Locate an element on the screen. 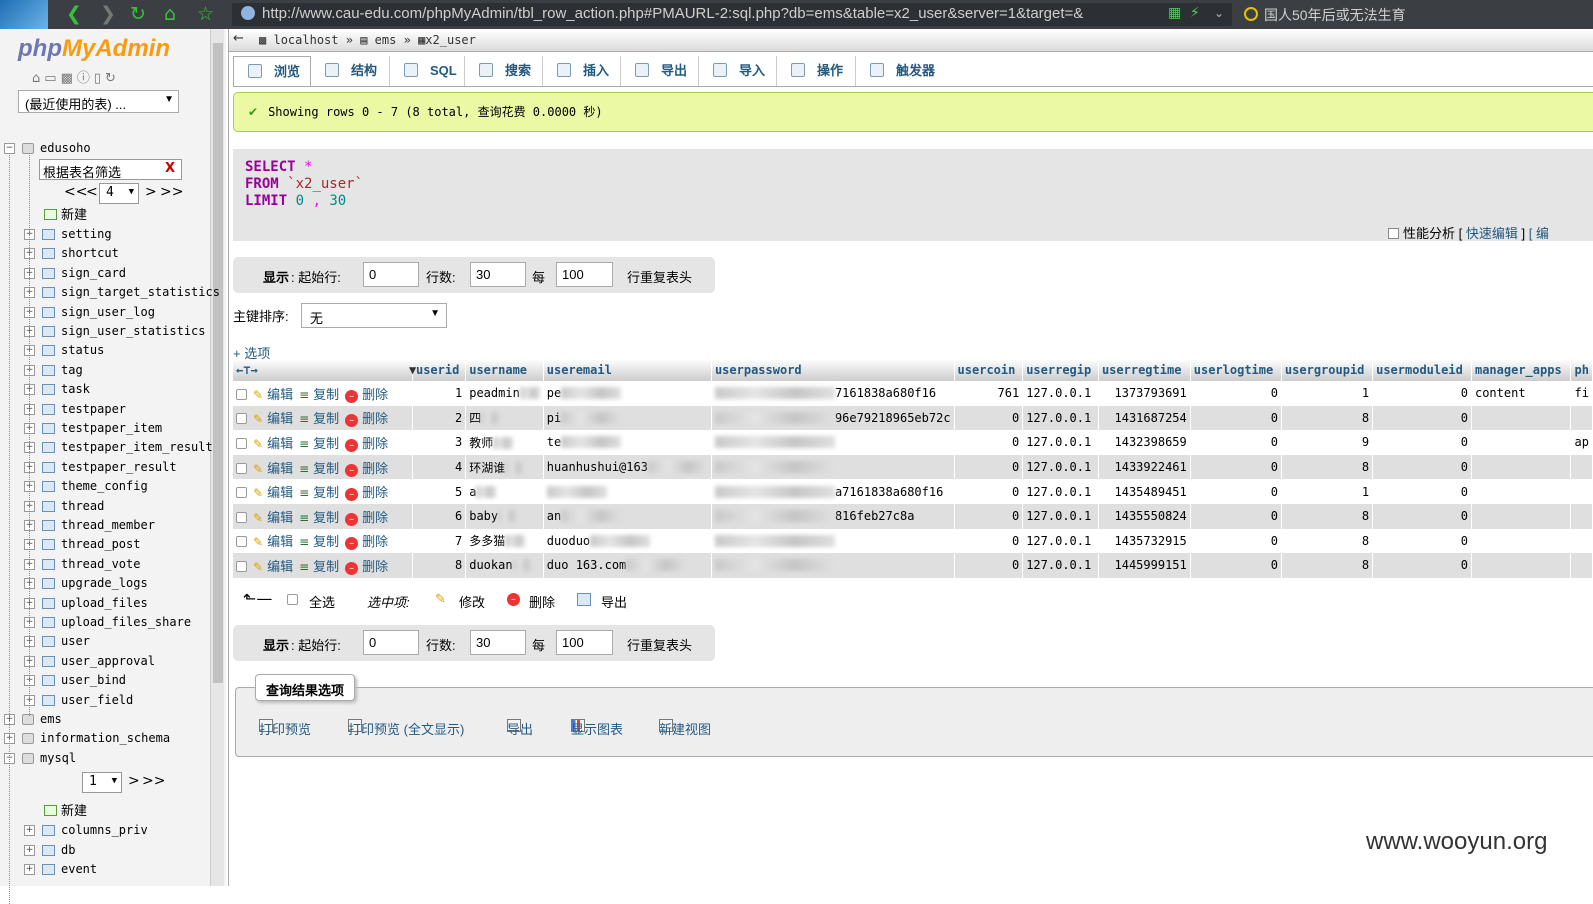 The image size is (1593, 904). table-name: event is located at coordinates (79, 869).